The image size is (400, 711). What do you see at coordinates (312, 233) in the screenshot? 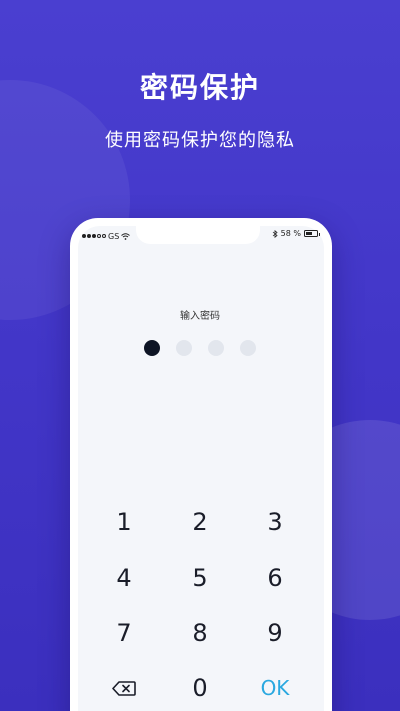
I see `battery-icon` at bounding box center [312, 233].